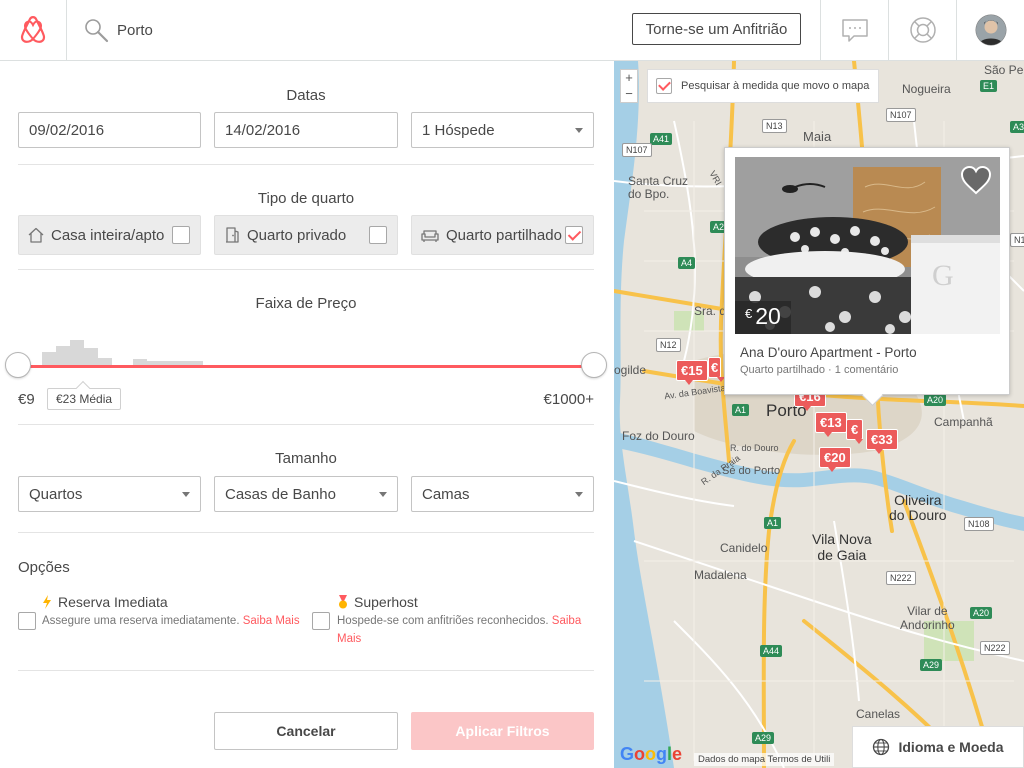 This screenshot has width=1024, height=768. What do you see at coordinates (502, 731) in the screenshot?
I see `apply-filters-button: Aplicar Filtros` at bounding box center [502, 731].